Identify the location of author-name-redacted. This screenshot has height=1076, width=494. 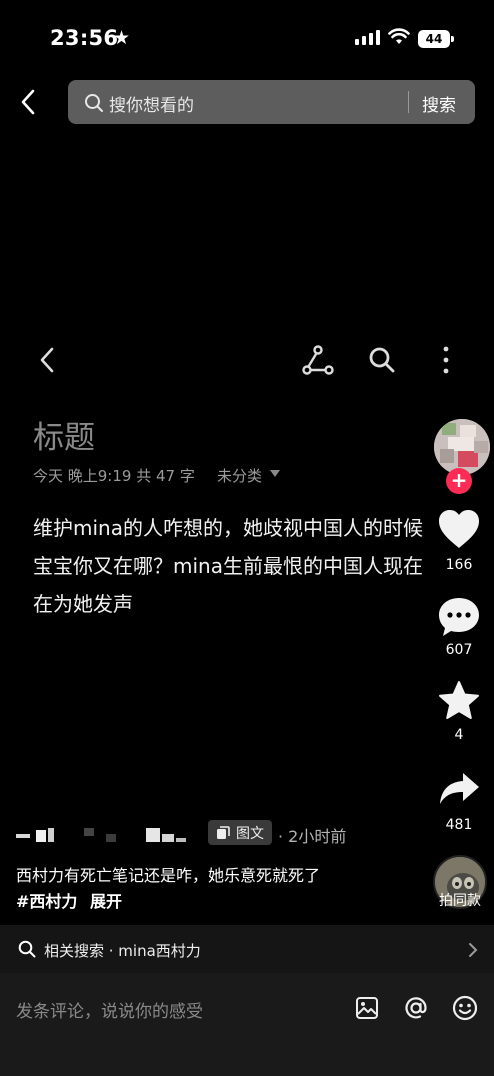
(111, 835).